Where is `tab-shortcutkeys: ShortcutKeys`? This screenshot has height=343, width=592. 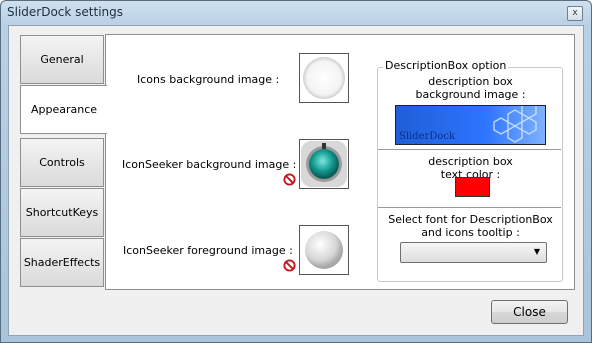
tab-shortcutkeys: ShortcutKeys is located at coordinates (62, 212).